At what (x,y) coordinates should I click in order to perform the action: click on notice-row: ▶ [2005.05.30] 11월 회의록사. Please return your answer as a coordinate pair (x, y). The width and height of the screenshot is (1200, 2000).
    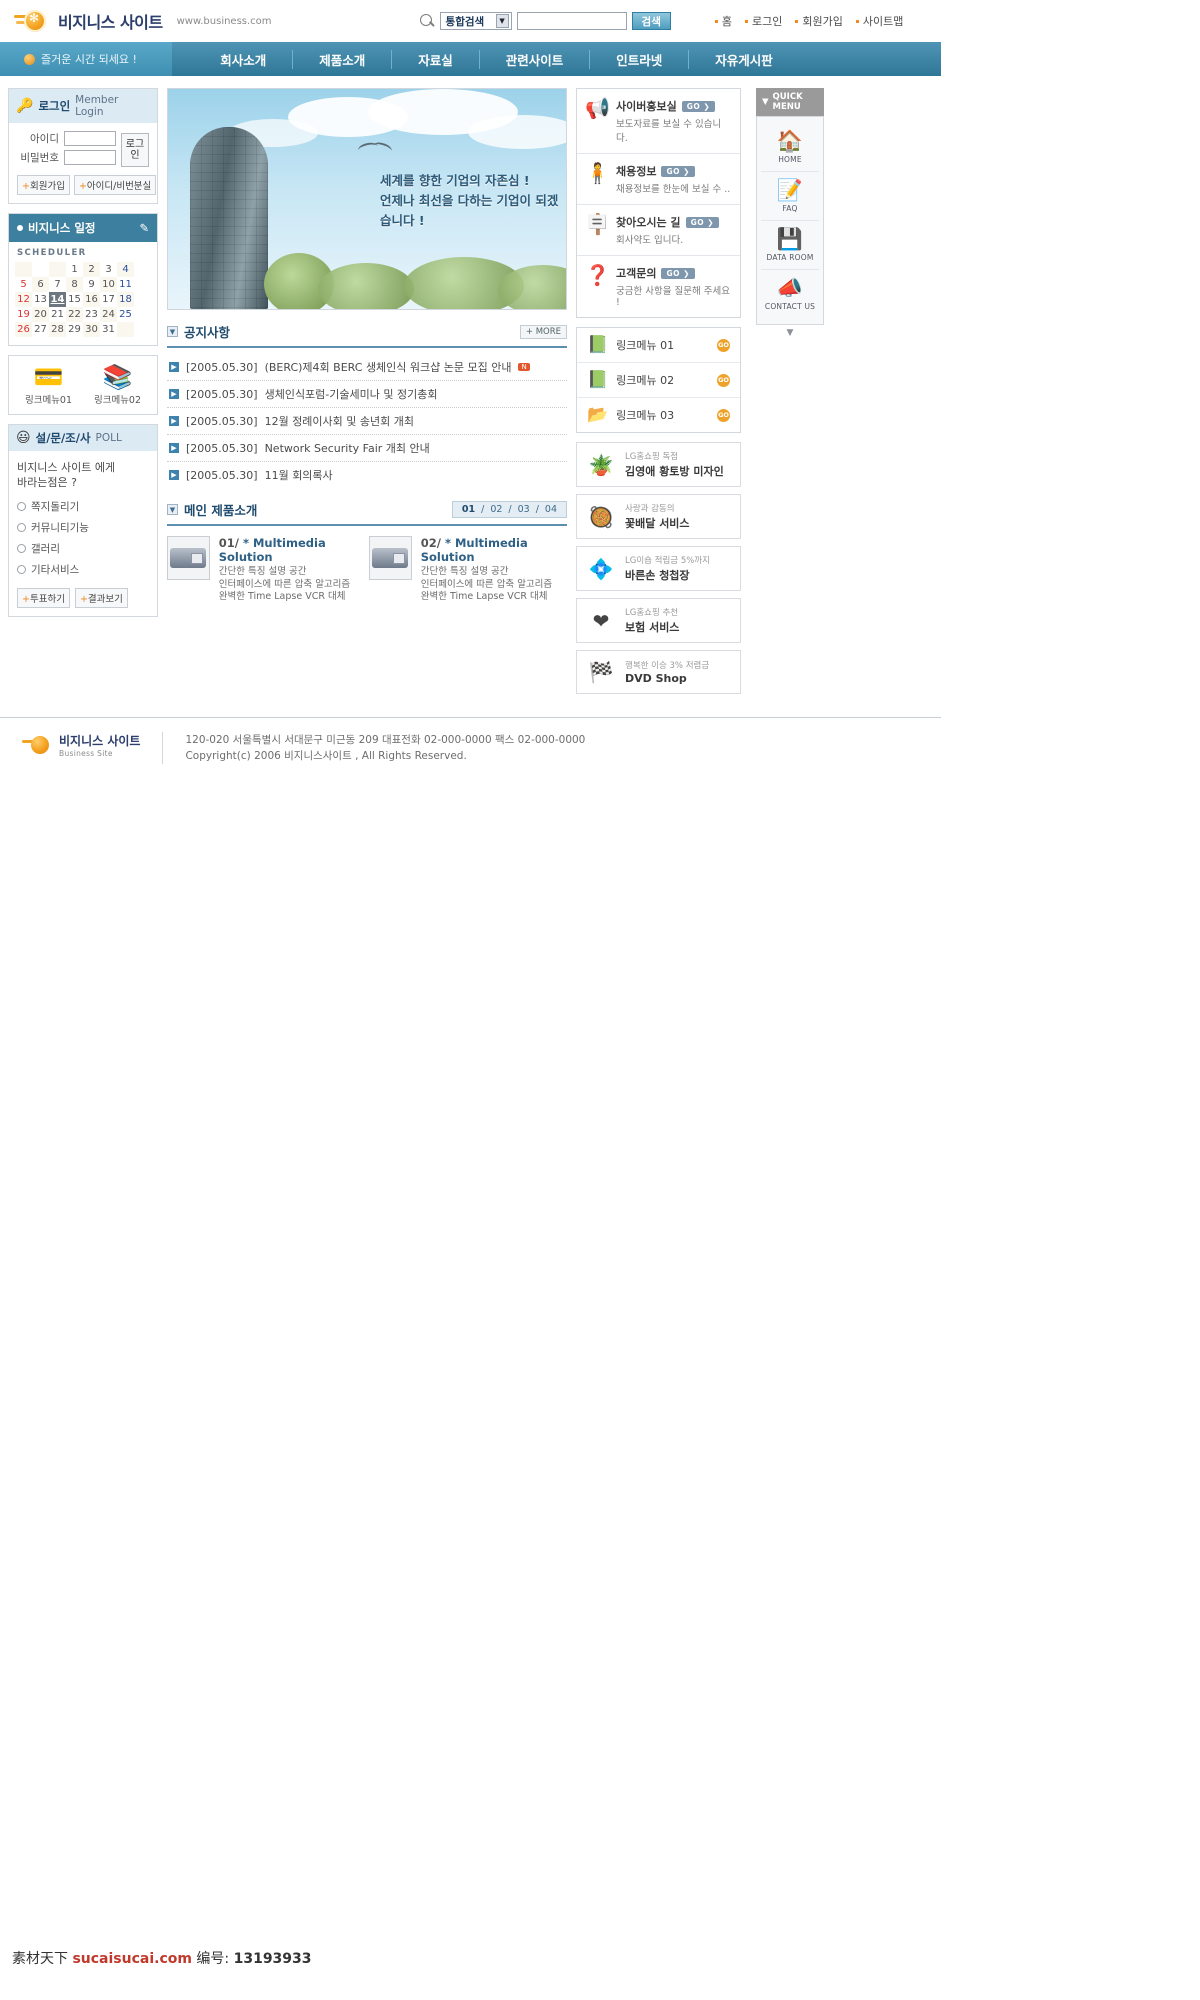
    Looking at the image, I should click on (367, 475).